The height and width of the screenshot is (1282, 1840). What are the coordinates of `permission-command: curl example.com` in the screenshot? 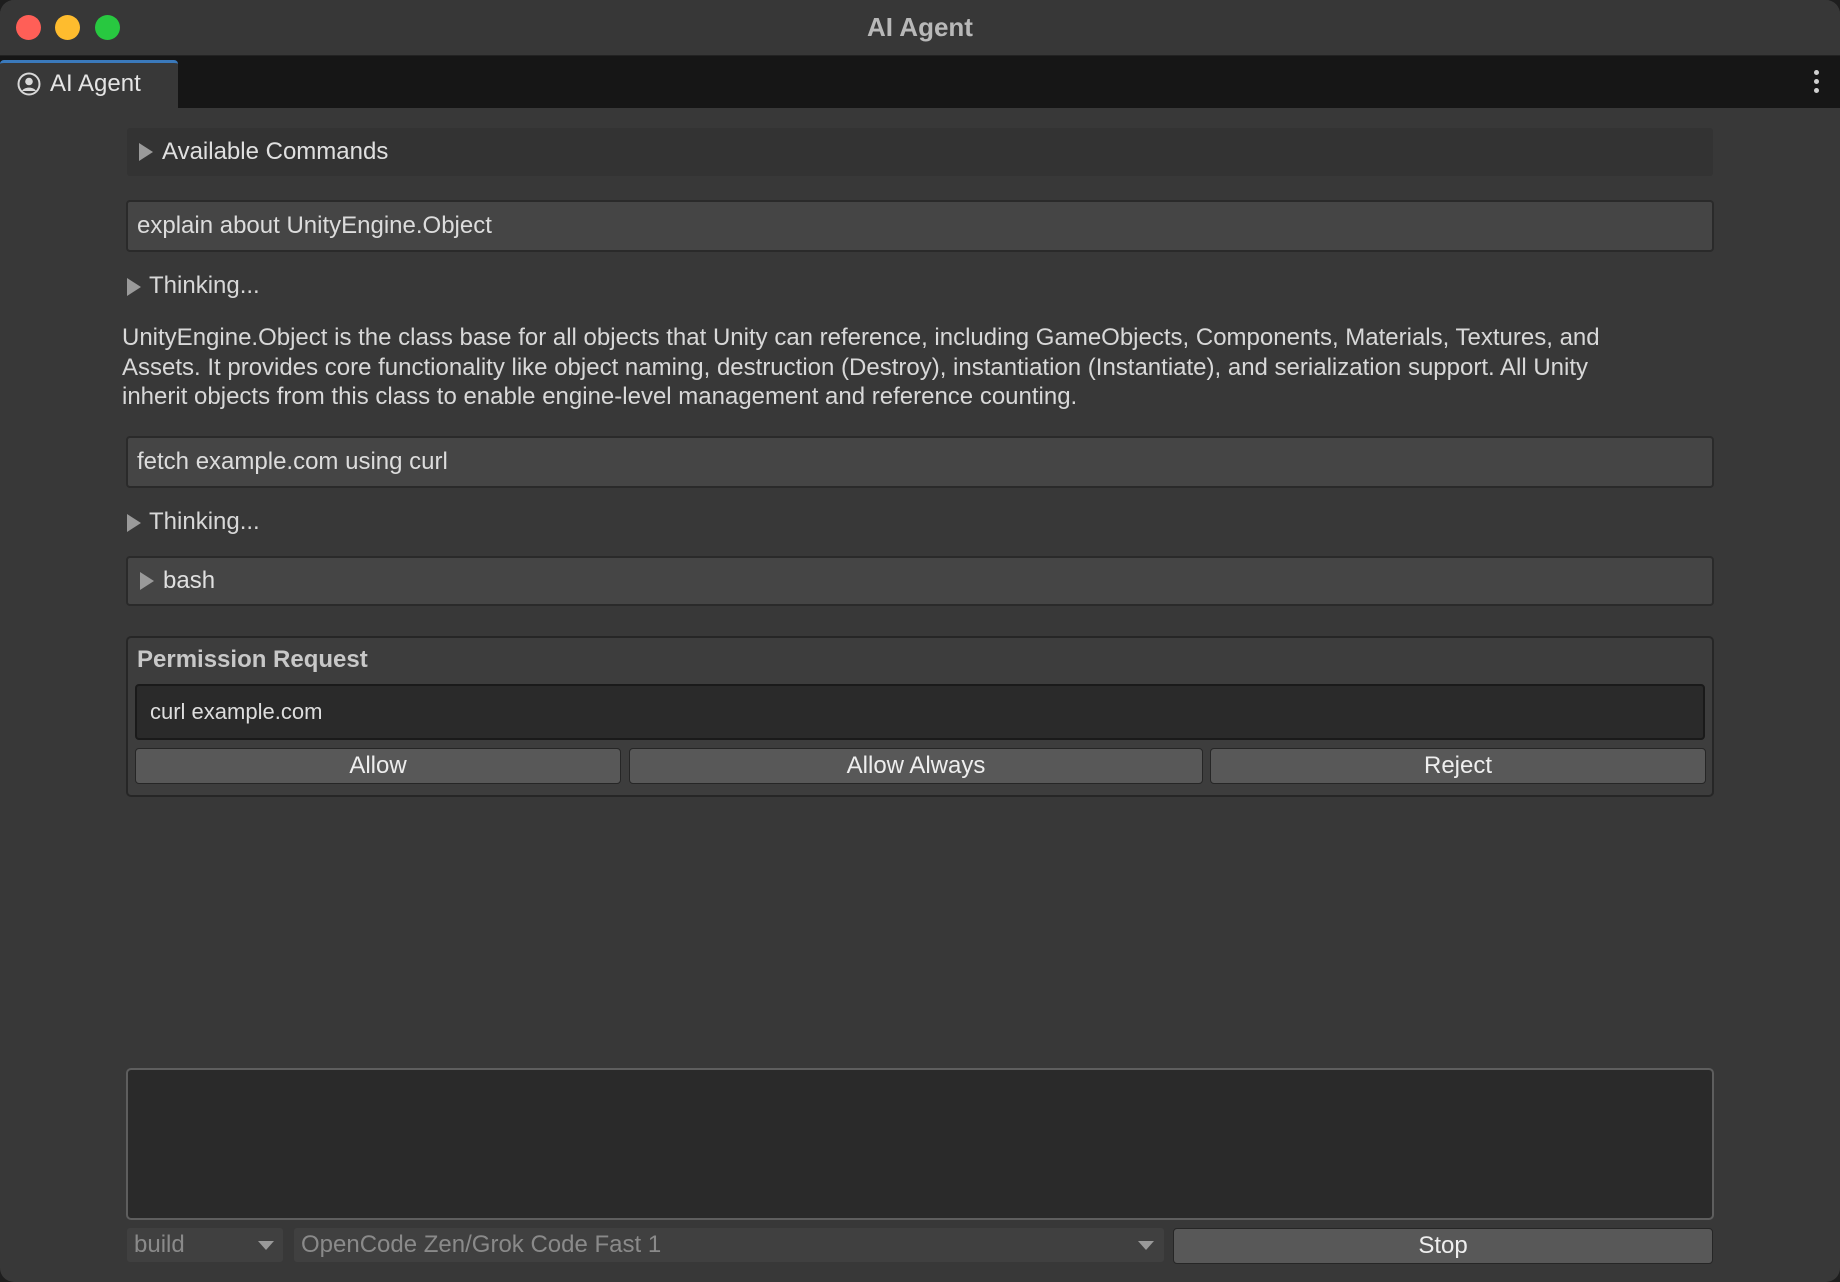 It's located at (236, 711).